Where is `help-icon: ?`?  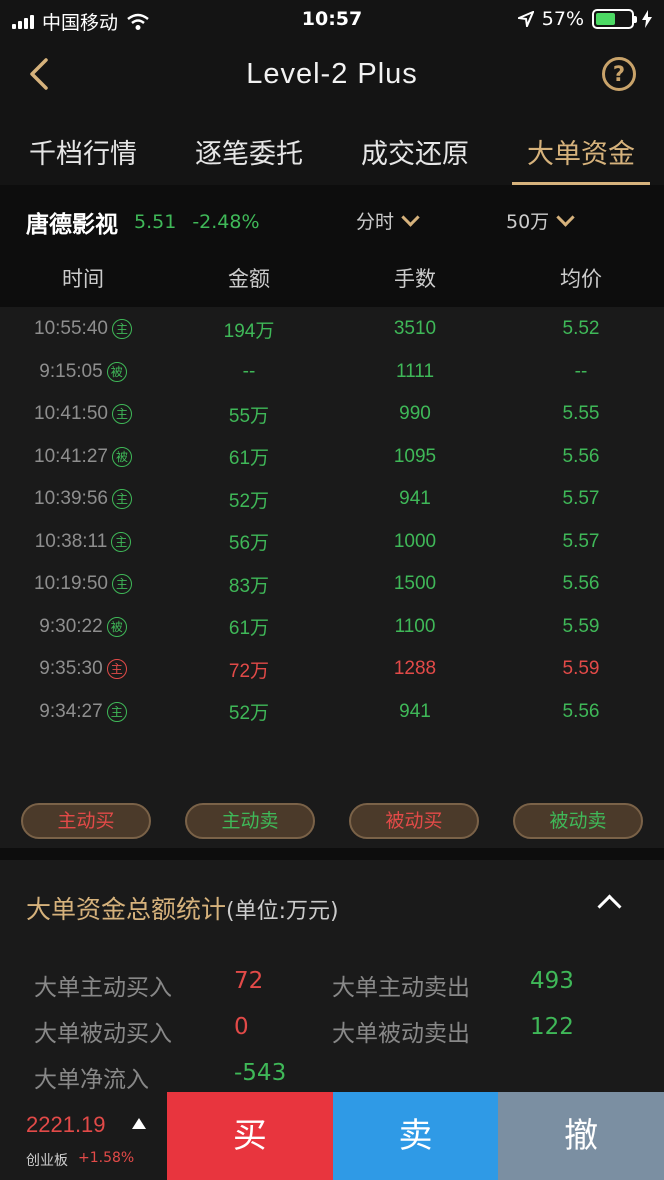
help-icon: ? is located at coordinates (619, 74).